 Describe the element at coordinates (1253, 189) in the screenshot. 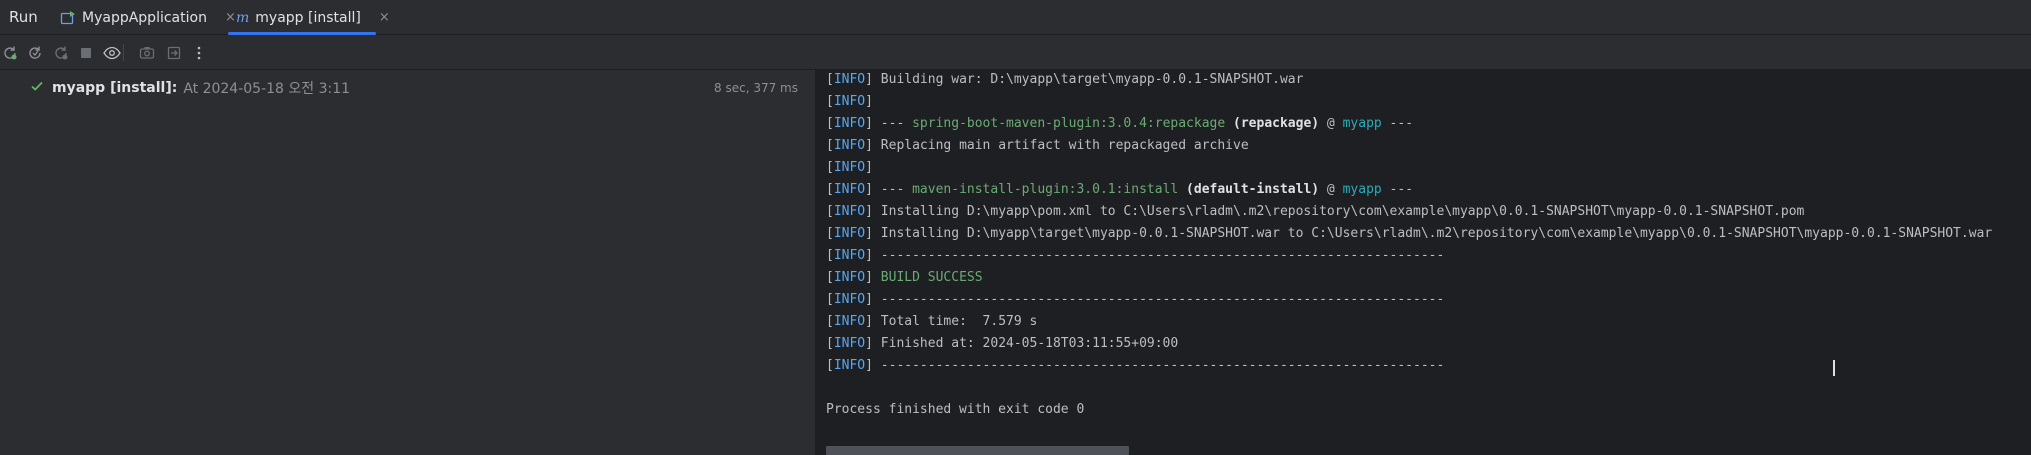

I see `console-text: (default-install)` at that location.